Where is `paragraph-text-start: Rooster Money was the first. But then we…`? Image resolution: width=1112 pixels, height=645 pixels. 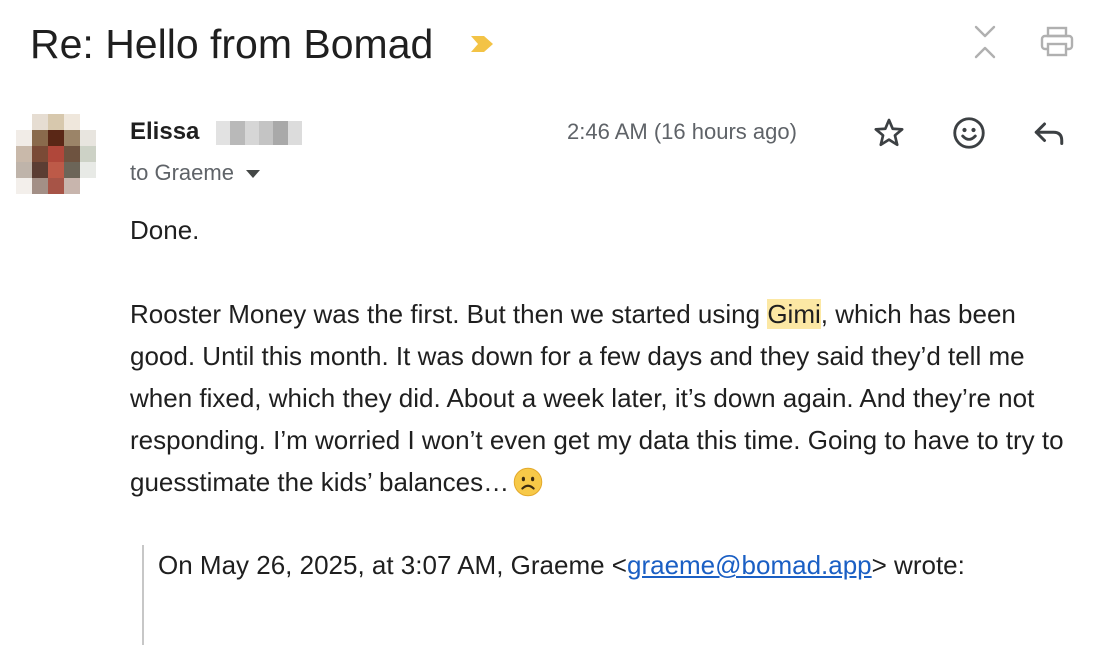 paragraph-text-start: Rooster Money was the first. But then we… is located at coordinates (449, 314).